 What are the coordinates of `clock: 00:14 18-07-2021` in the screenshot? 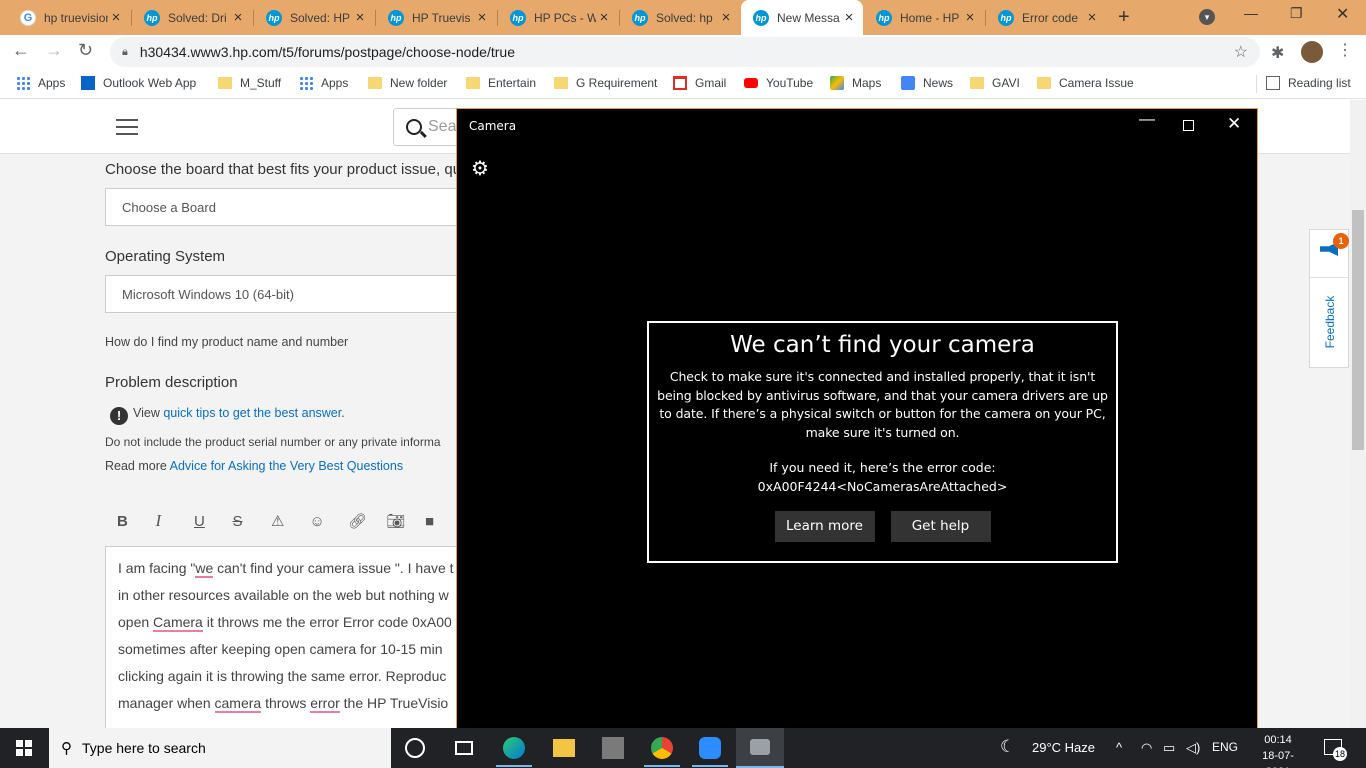 It's located at (1278, 750).